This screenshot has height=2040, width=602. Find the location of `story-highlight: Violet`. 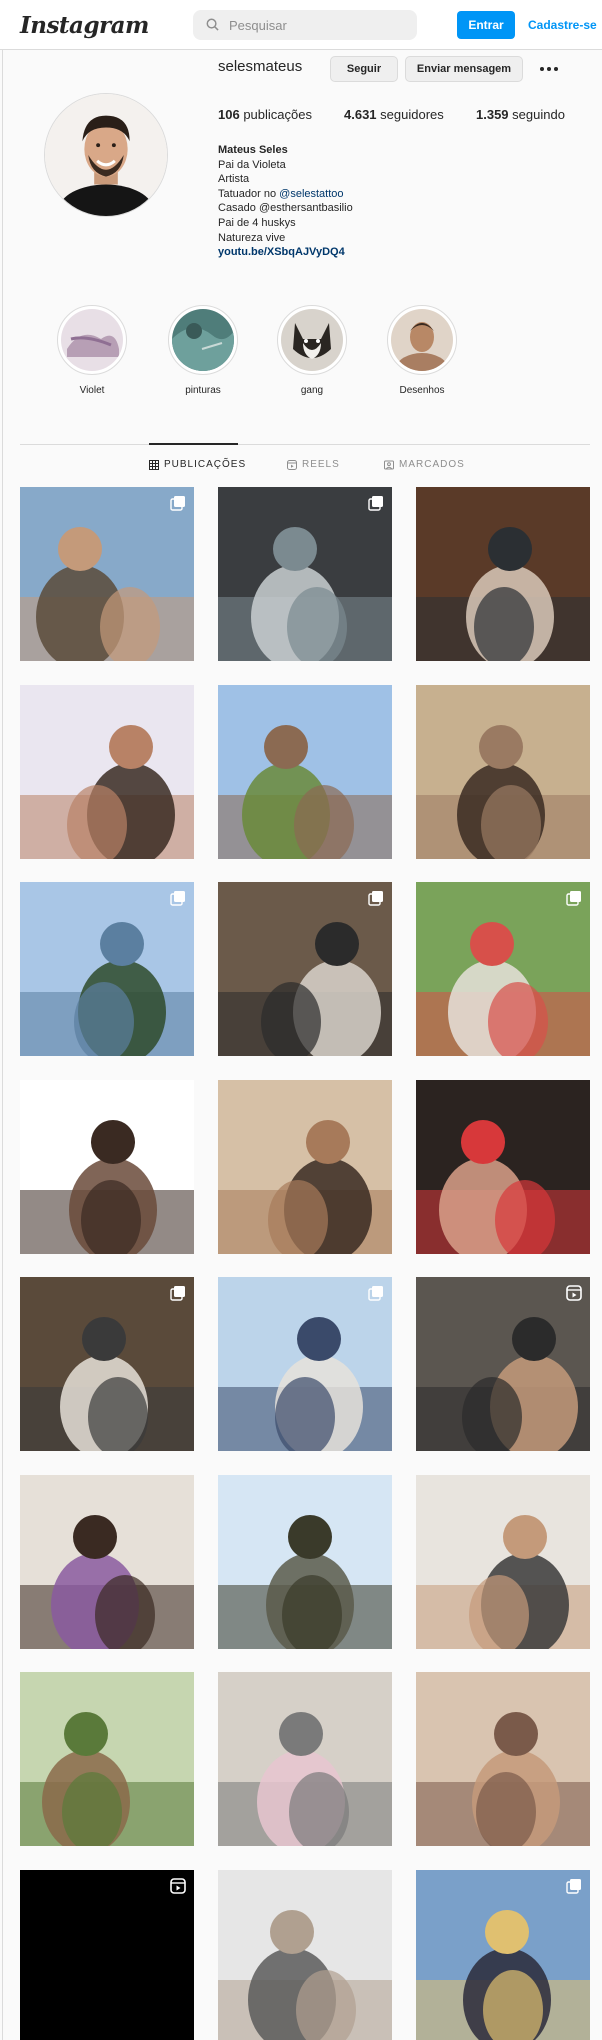

story-highlight: Violet is located at coordinates (92, 350).